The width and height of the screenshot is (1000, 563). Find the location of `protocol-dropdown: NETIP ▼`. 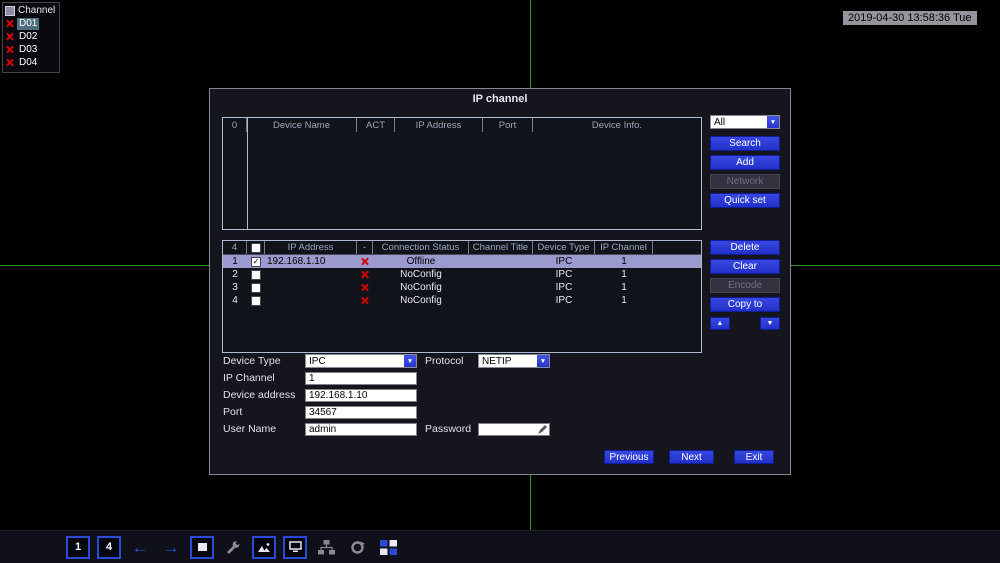

protocol-dropdown: NETIP ▼ is located at coordinates (514, 361).